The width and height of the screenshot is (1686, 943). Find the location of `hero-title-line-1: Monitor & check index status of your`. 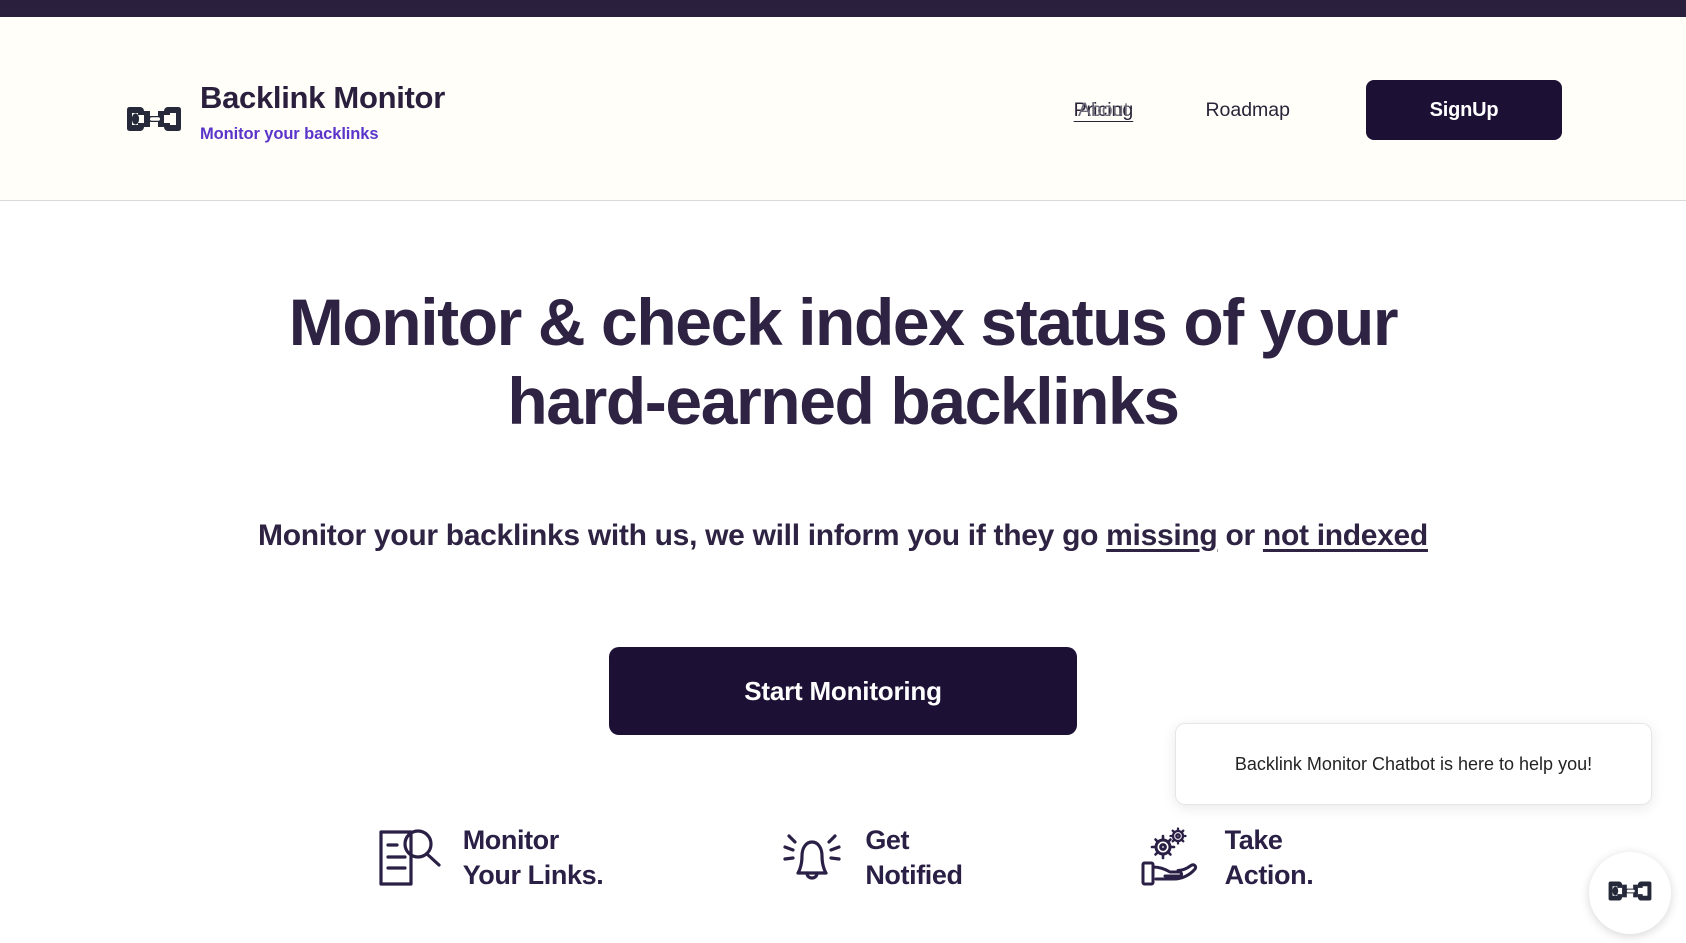

hero-title-line-1: Monitor & check index status of your is located at coordinates (843, 322).